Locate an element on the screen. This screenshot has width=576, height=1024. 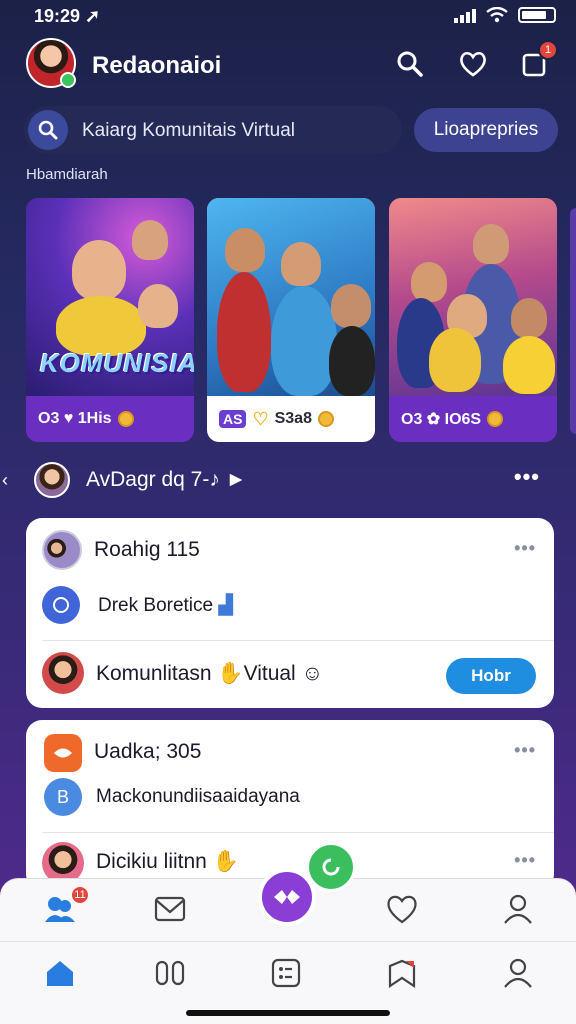
story-card-1: KOMUNISIAS O3 ♥ 1His is located at coordinates (110, 320).